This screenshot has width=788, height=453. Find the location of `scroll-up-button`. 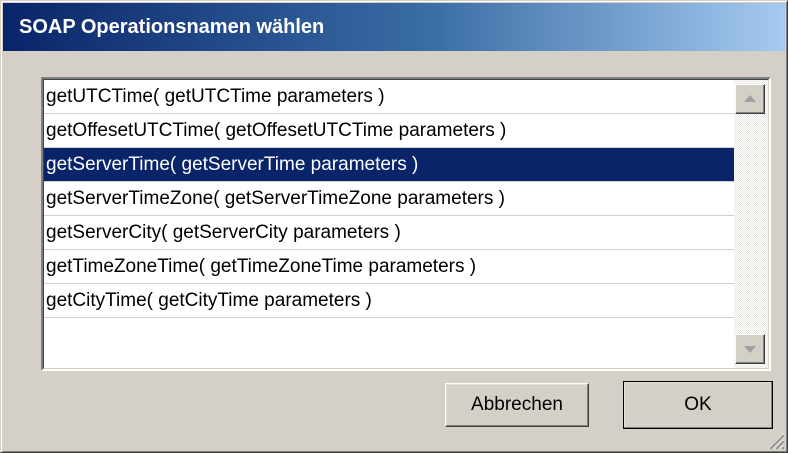

scroll-up-button is located at coordinates (750, 99).